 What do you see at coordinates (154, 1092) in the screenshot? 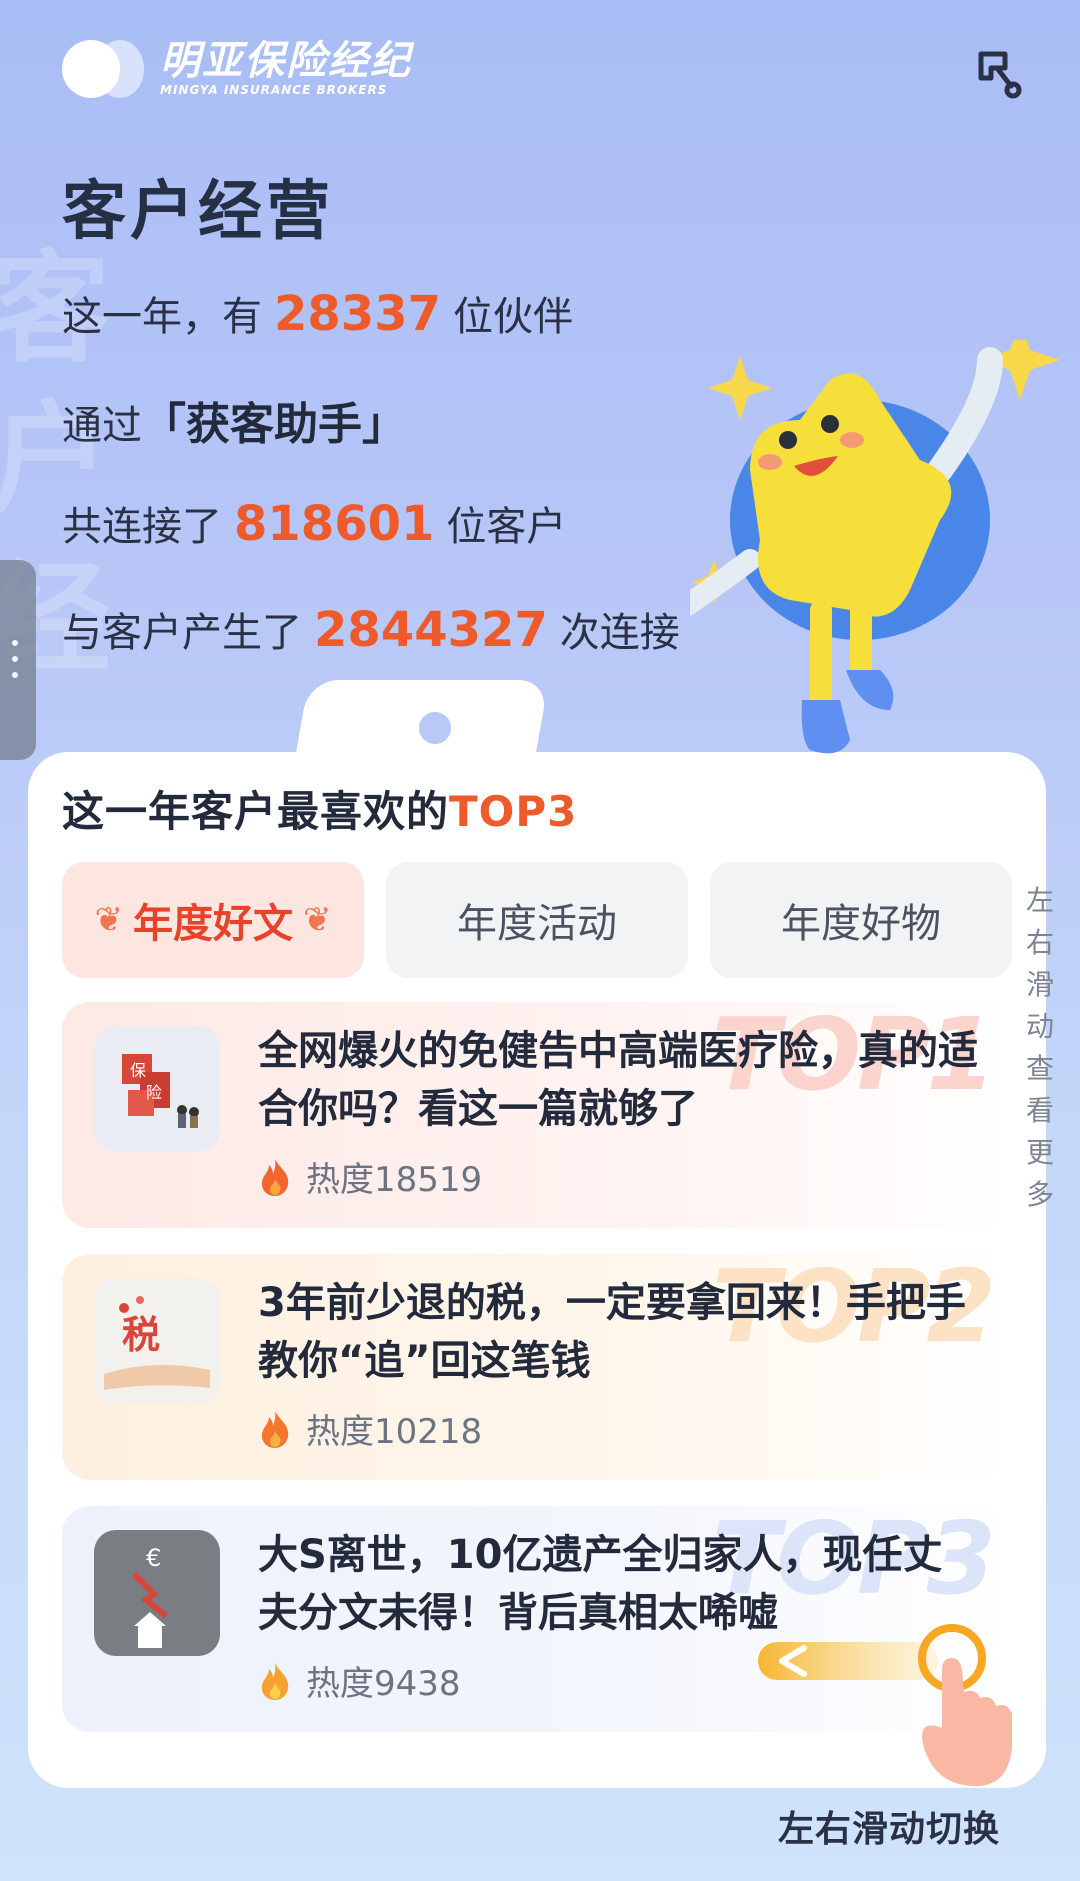
I see `svg-text: 险` at bounding box center [154, 1092].